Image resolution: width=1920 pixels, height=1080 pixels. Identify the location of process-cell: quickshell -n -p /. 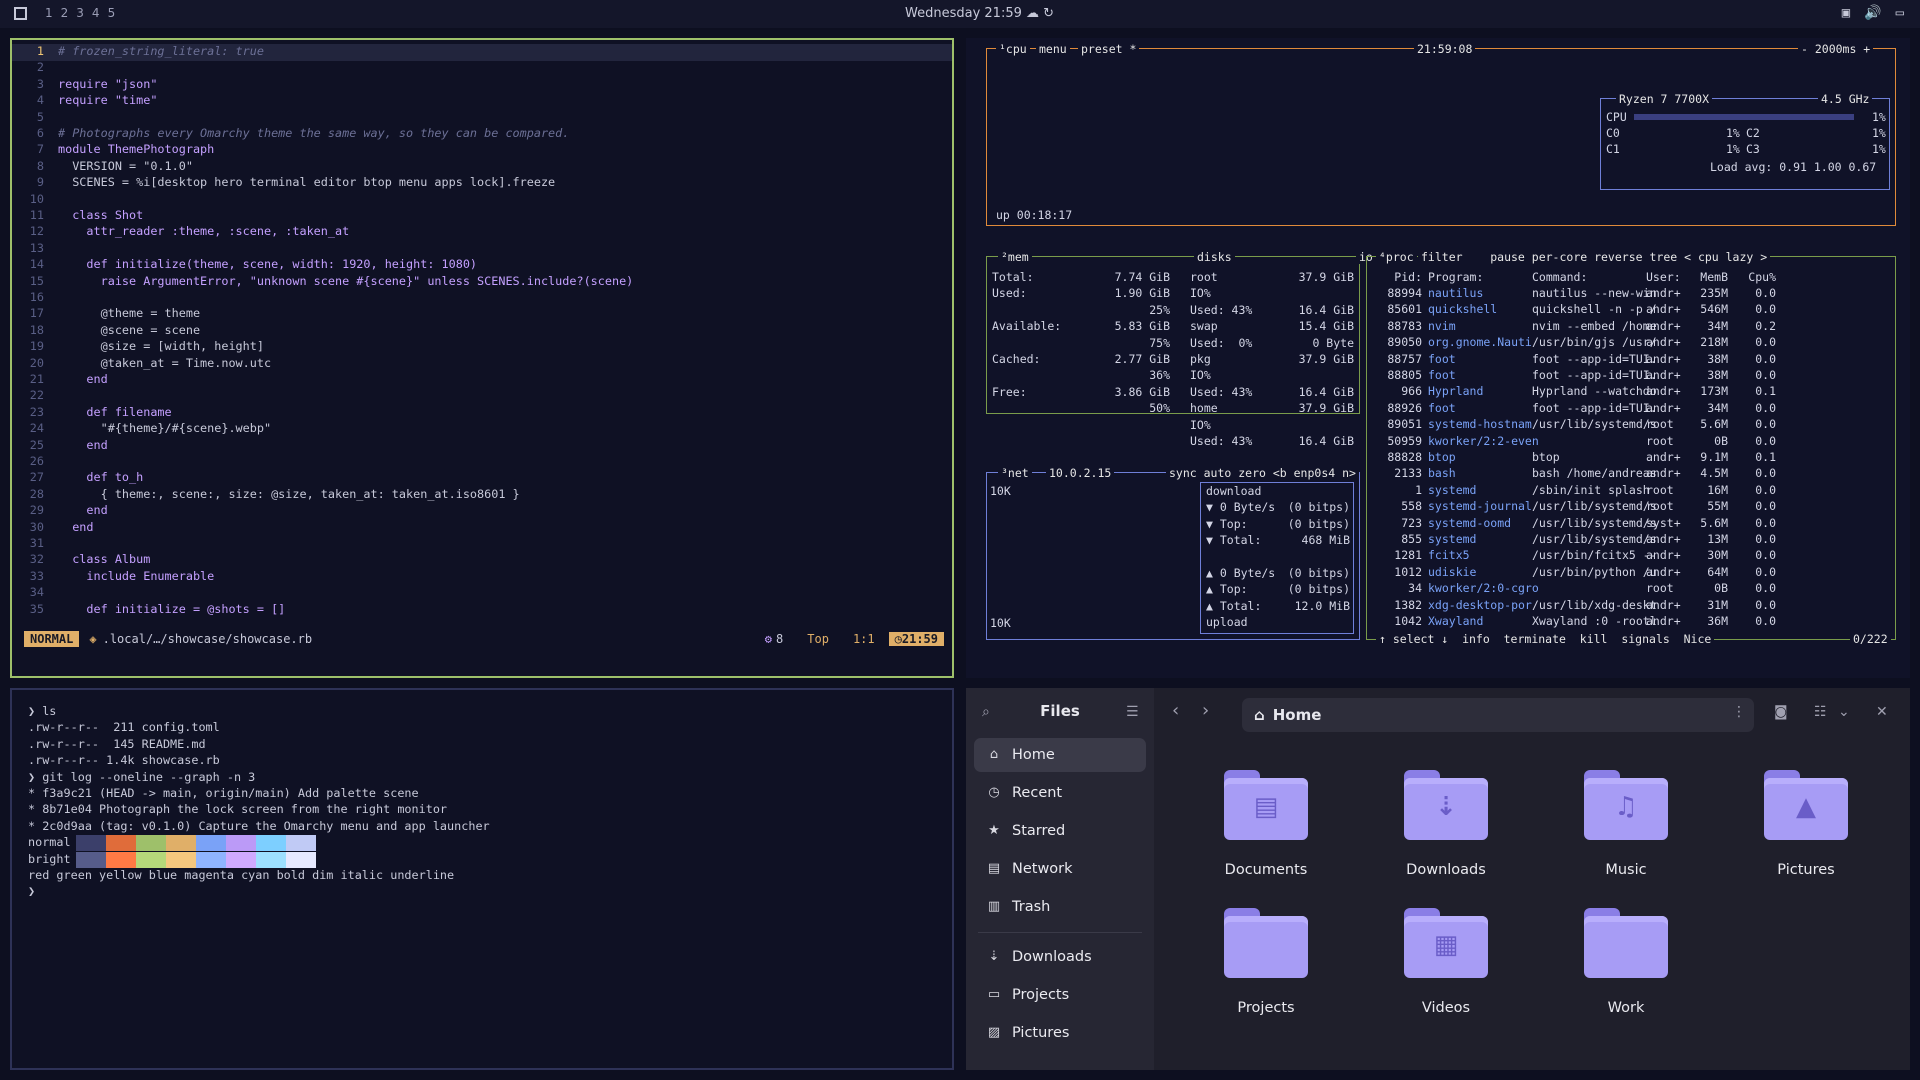
(1594, 309).